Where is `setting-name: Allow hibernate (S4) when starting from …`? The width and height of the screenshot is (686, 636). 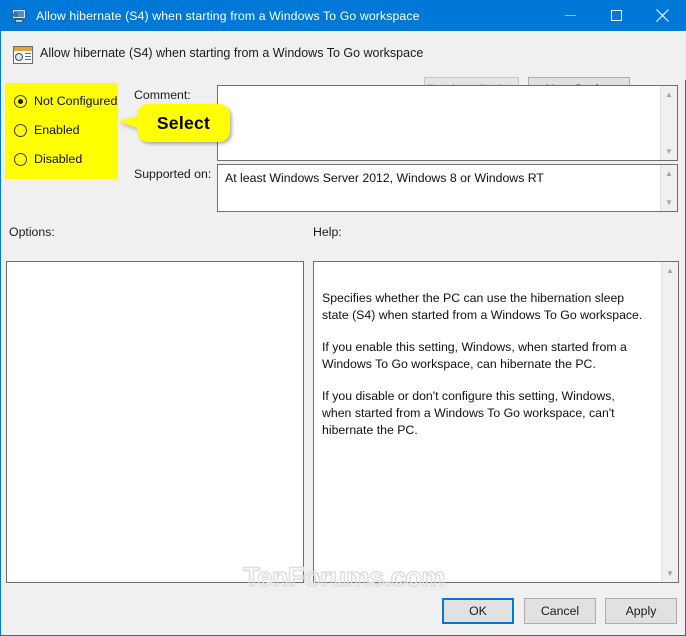 setting-name: Allow hibernate (S4) when starting from … is located at coordinates (232, 53).